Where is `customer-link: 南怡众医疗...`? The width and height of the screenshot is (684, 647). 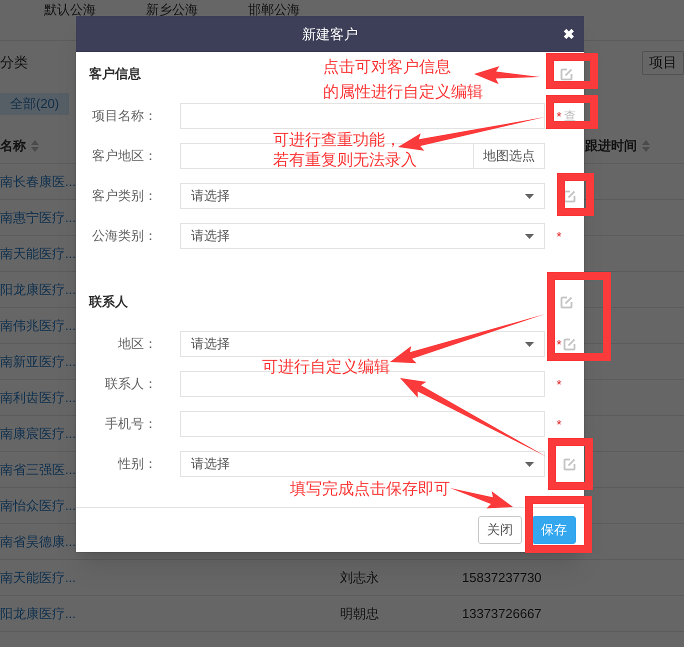 customer-link: 南怡众医疗... is located at coordinates (38, 505).